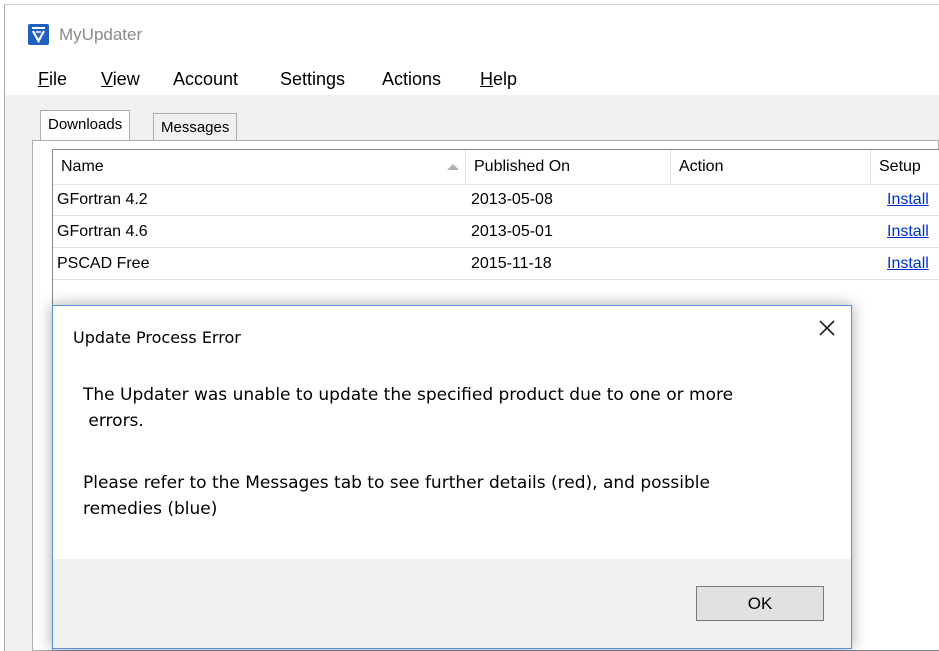 Image resolution: width=939 pixels, height=651 pixels. I want to click on menu-settings: Settings, so click(312, 79).